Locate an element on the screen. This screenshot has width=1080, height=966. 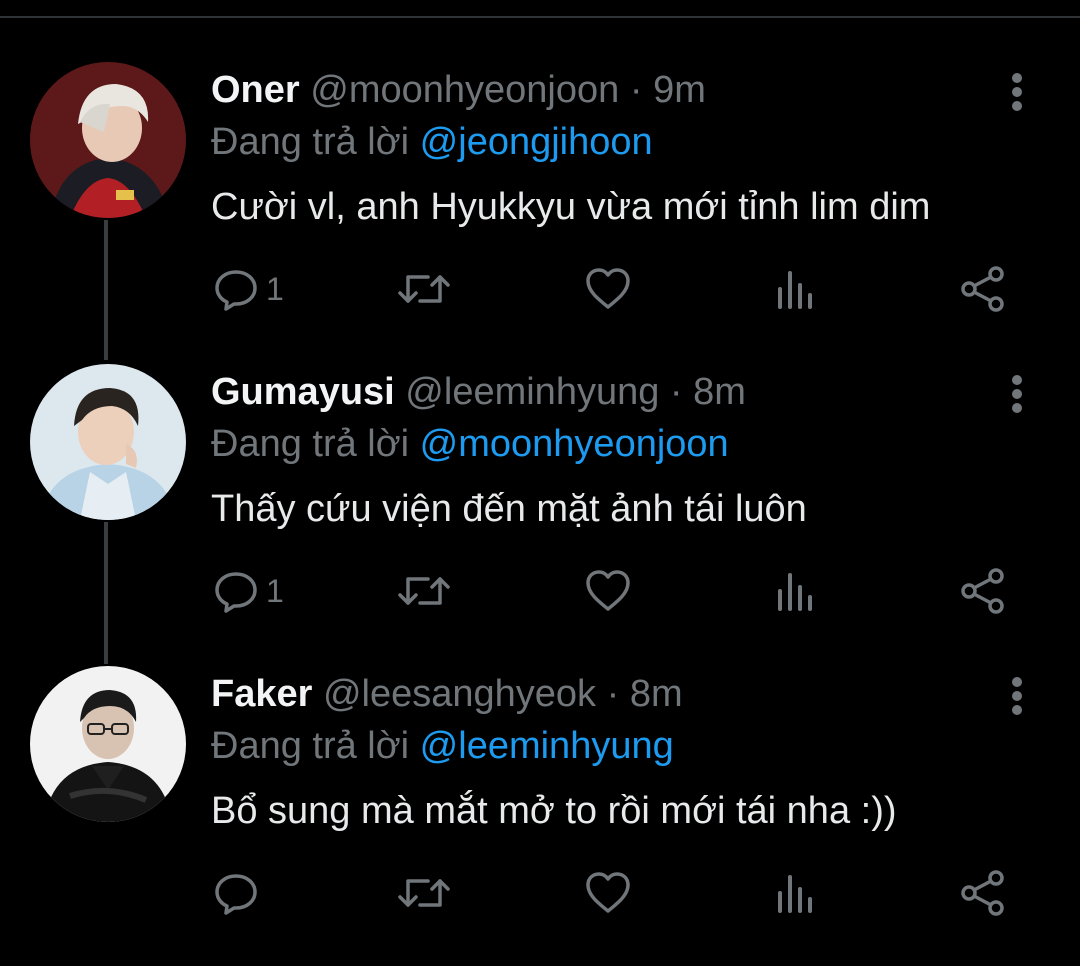
tweet-header: Oner @moonhyeonjoon · 9m is located at coordinates (458, 90).